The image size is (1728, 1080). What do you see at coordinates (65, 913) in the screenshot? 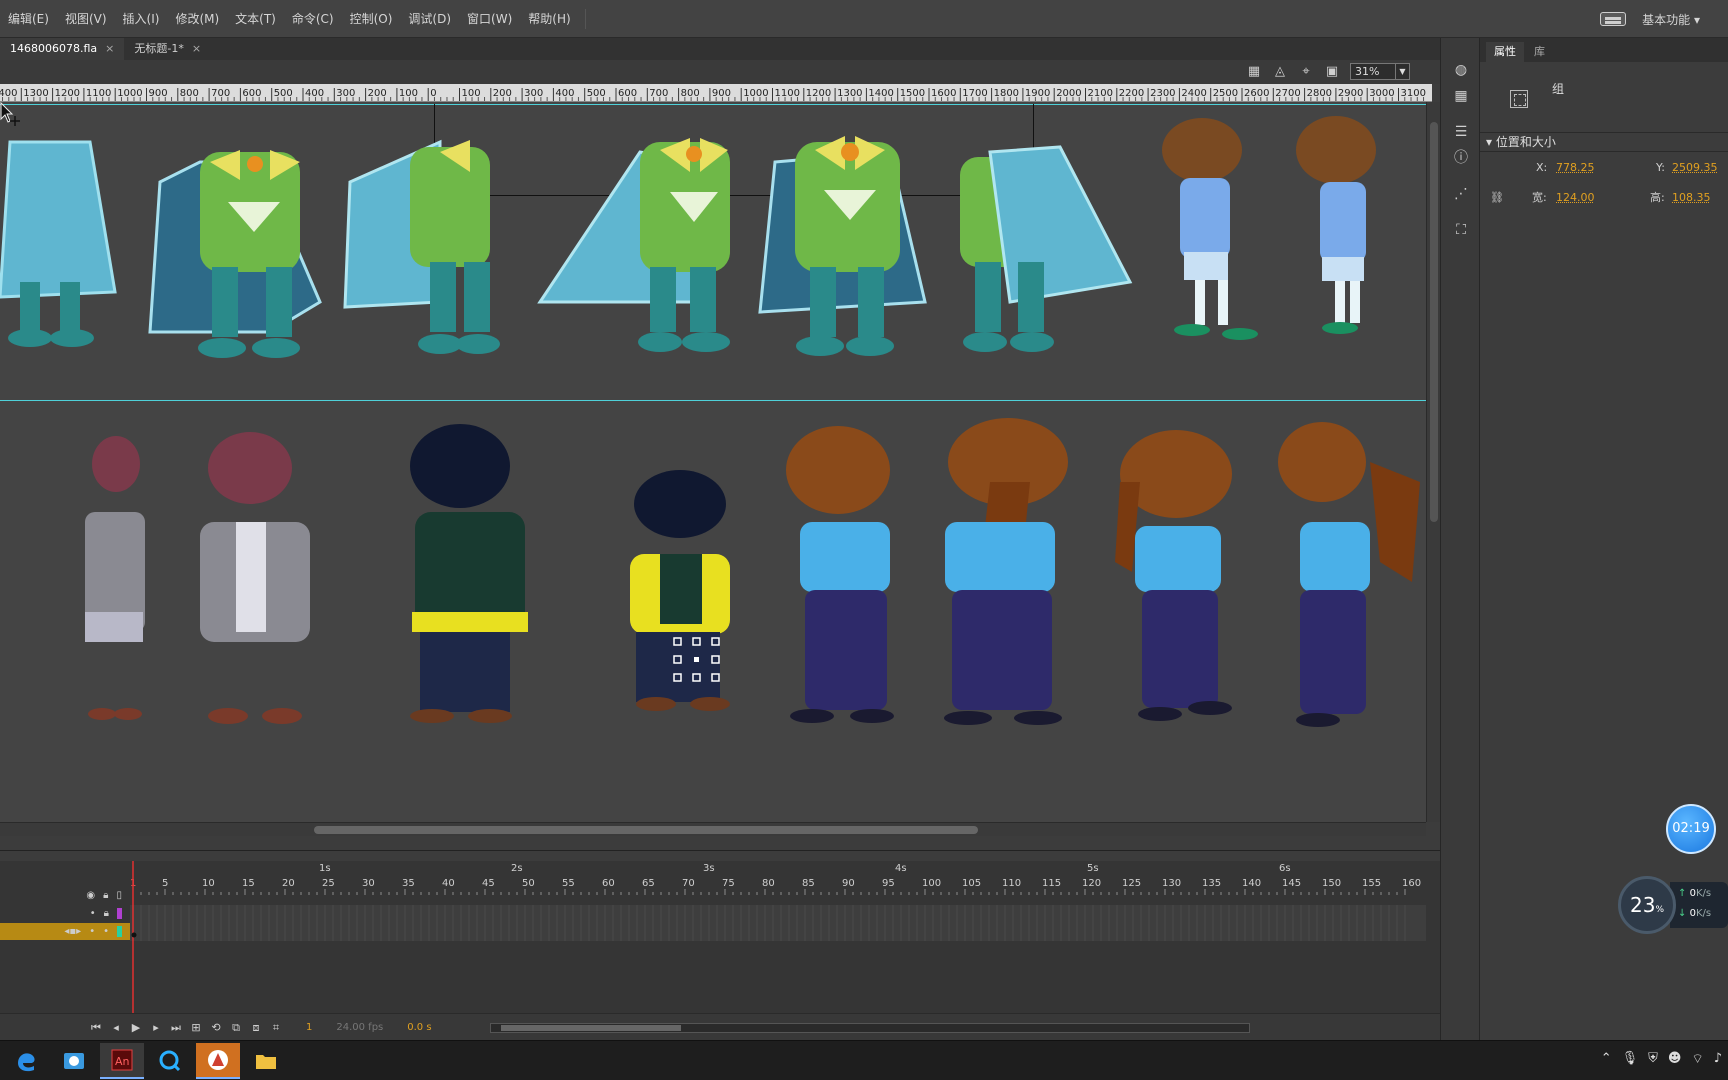
I see `layer-row: • 🔒︎` at bounding box center [65, 913].